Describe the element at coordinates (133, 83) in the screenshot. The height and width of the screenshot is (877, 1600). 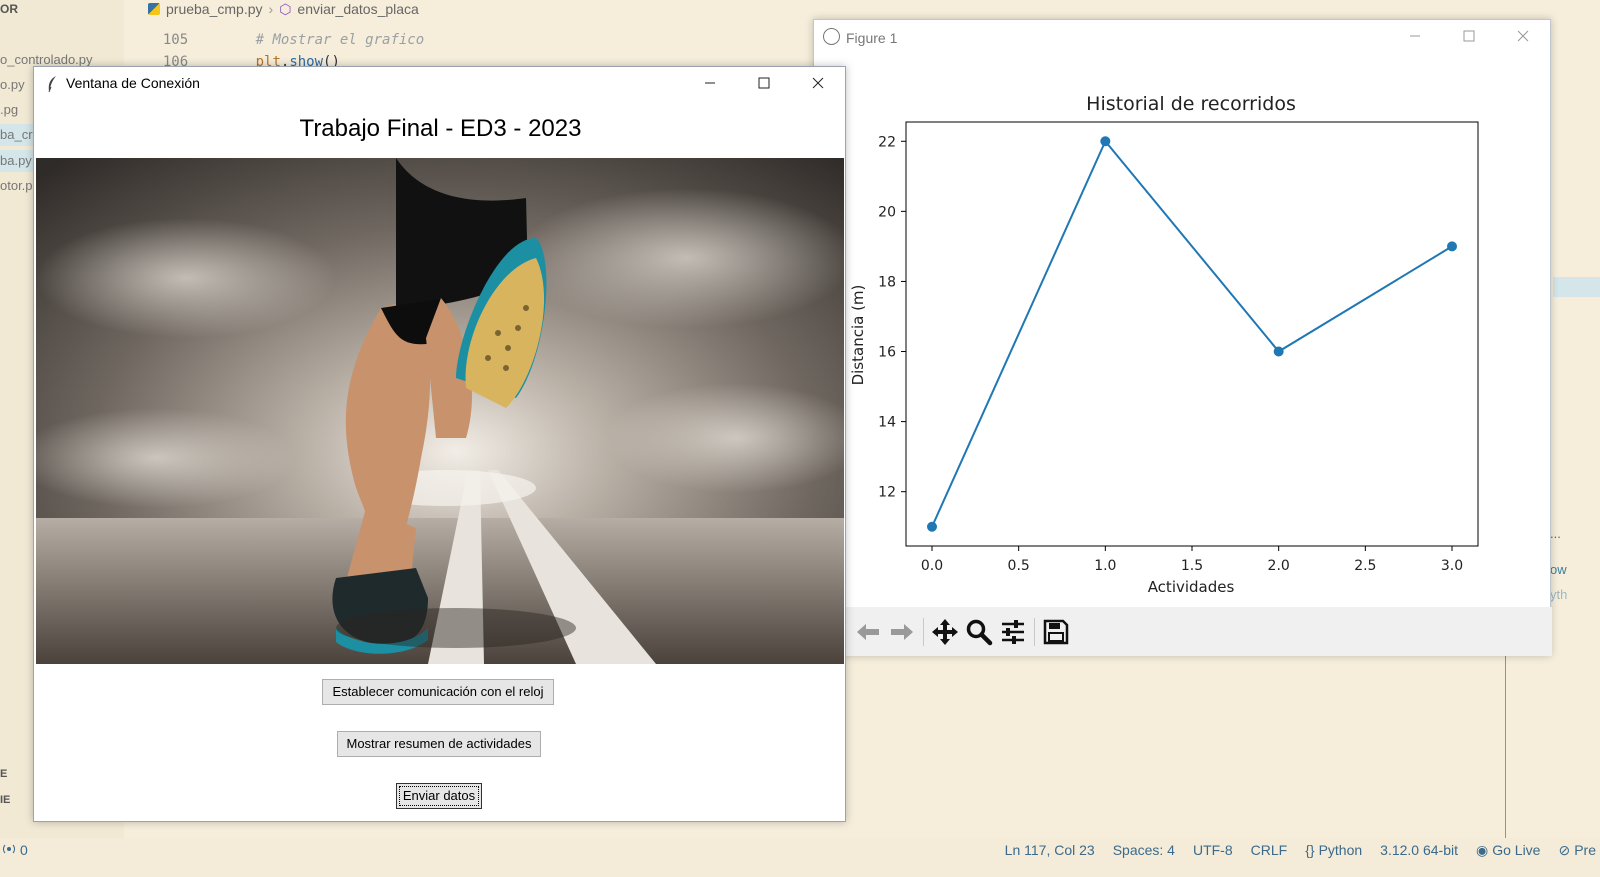
I see `window-title: Ventana de Conexión` at that location.